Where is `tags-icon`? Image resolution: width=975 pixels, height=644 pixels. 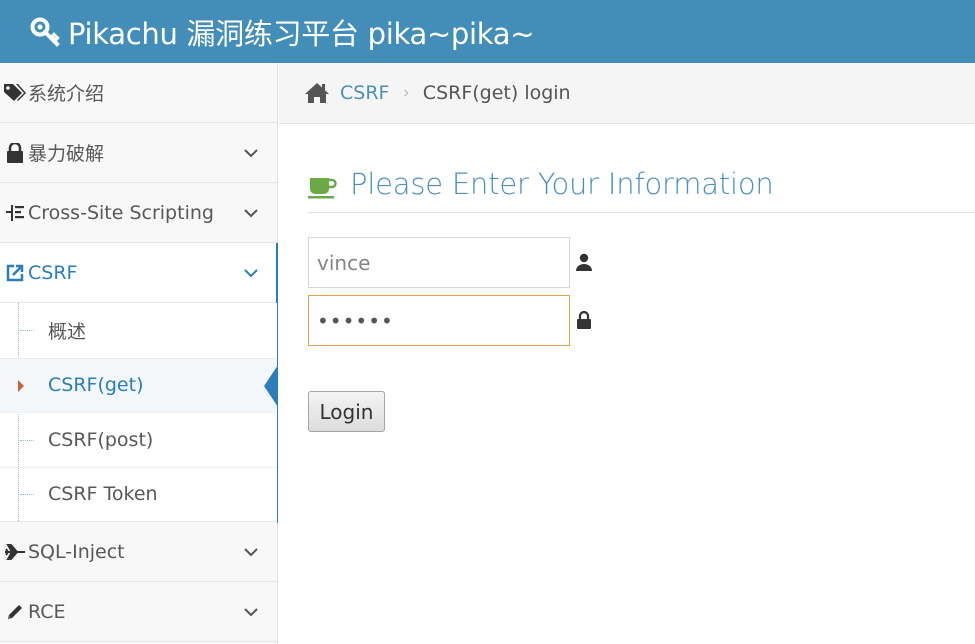
tags-icon is located at coordinates (15, 93).